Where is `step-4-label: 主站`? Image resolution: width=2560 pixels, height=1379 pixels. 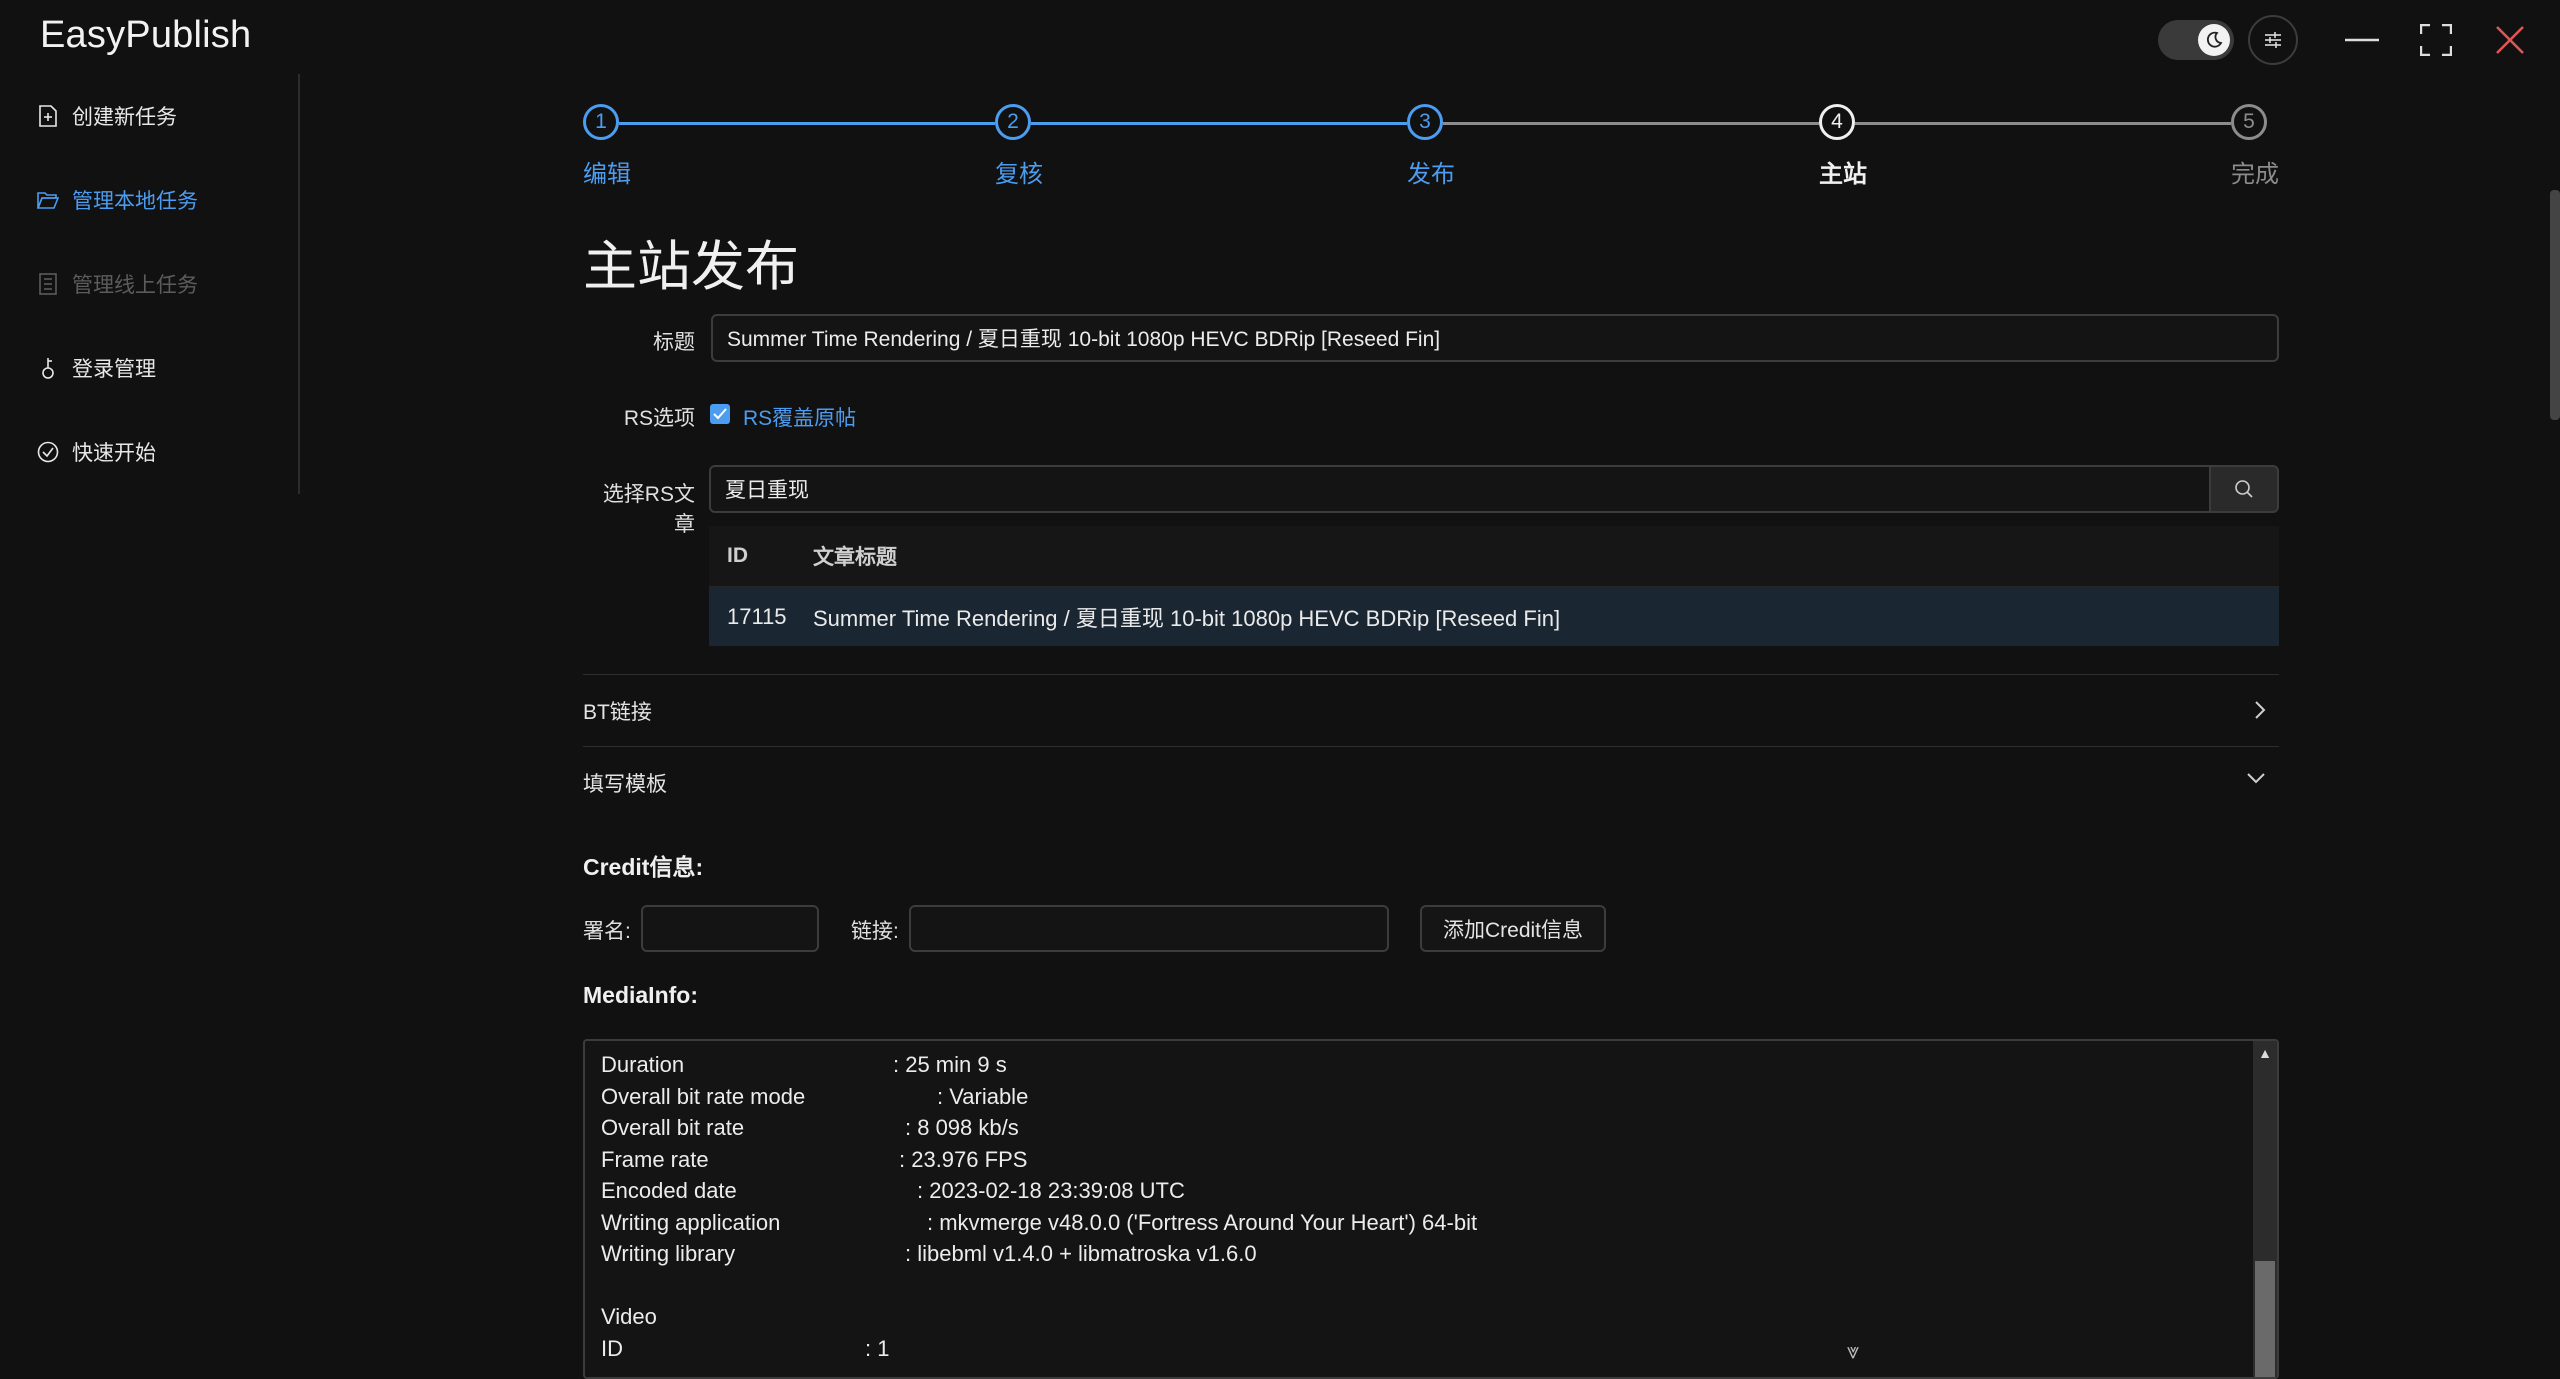 step-4-label: 主站 is located at coordinates (1843, 174).